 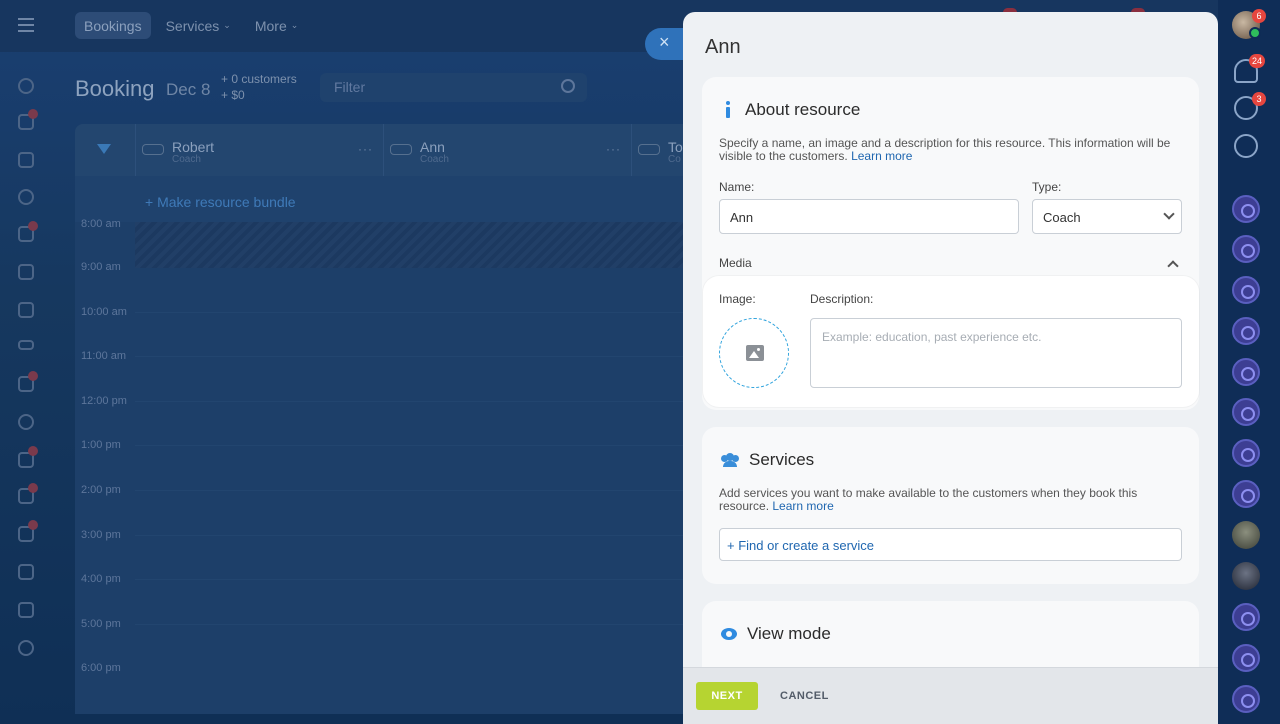 I want to click on about-resource-header: About resource, so click(x=790, y=110).